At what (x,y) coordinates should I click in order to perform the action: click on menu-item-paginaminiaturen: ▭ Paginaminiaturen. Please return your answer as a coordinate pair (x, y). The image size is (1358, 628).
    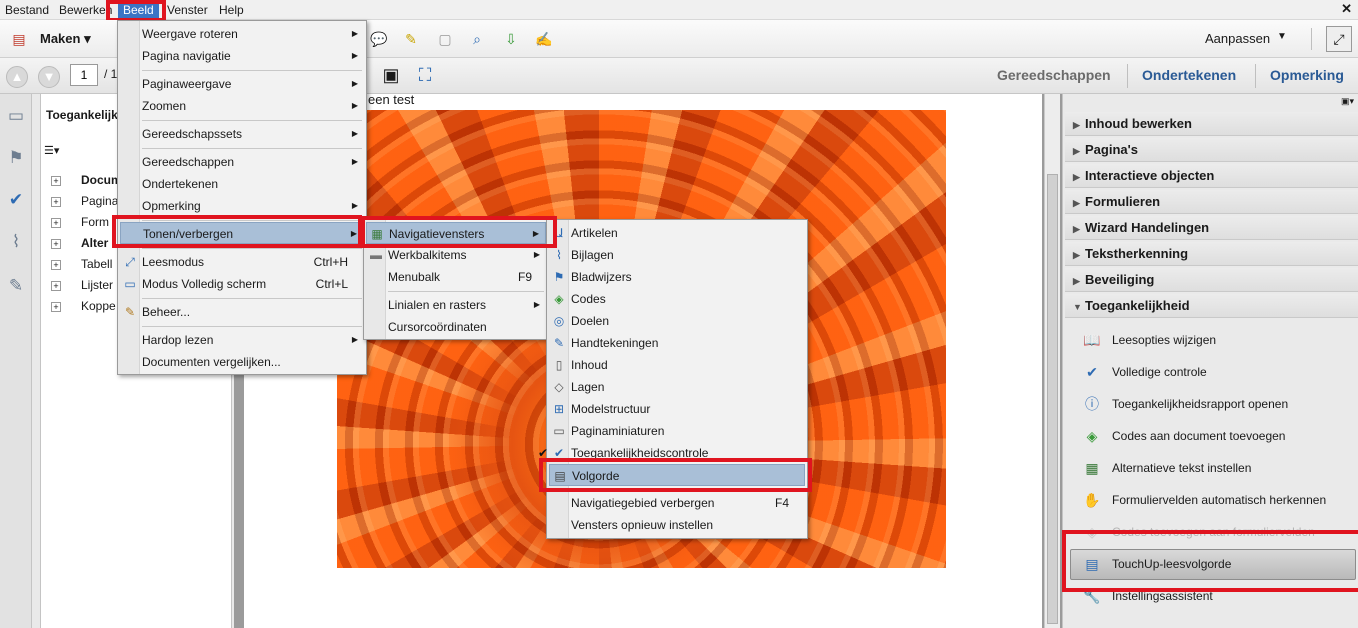
    Looking at the image, I should click on (677, 431).